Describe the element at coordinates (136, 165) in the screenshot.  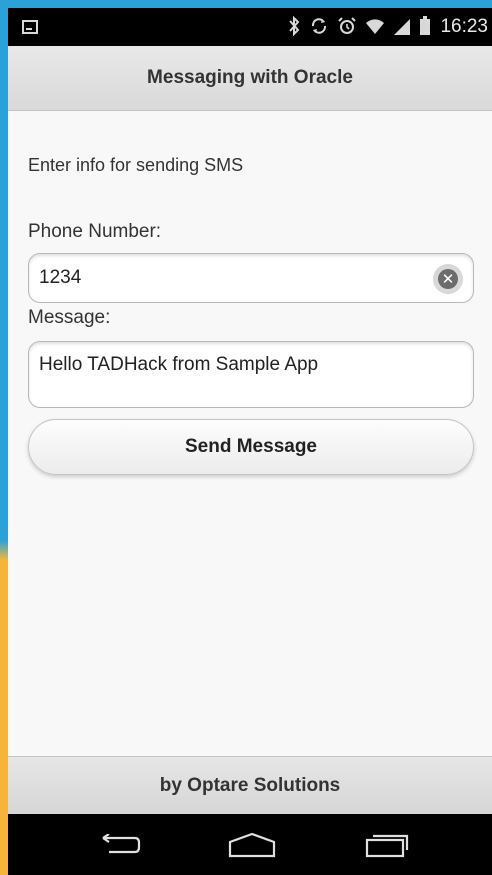
I see `intro-text: Enter info for sending SMS` at that location.